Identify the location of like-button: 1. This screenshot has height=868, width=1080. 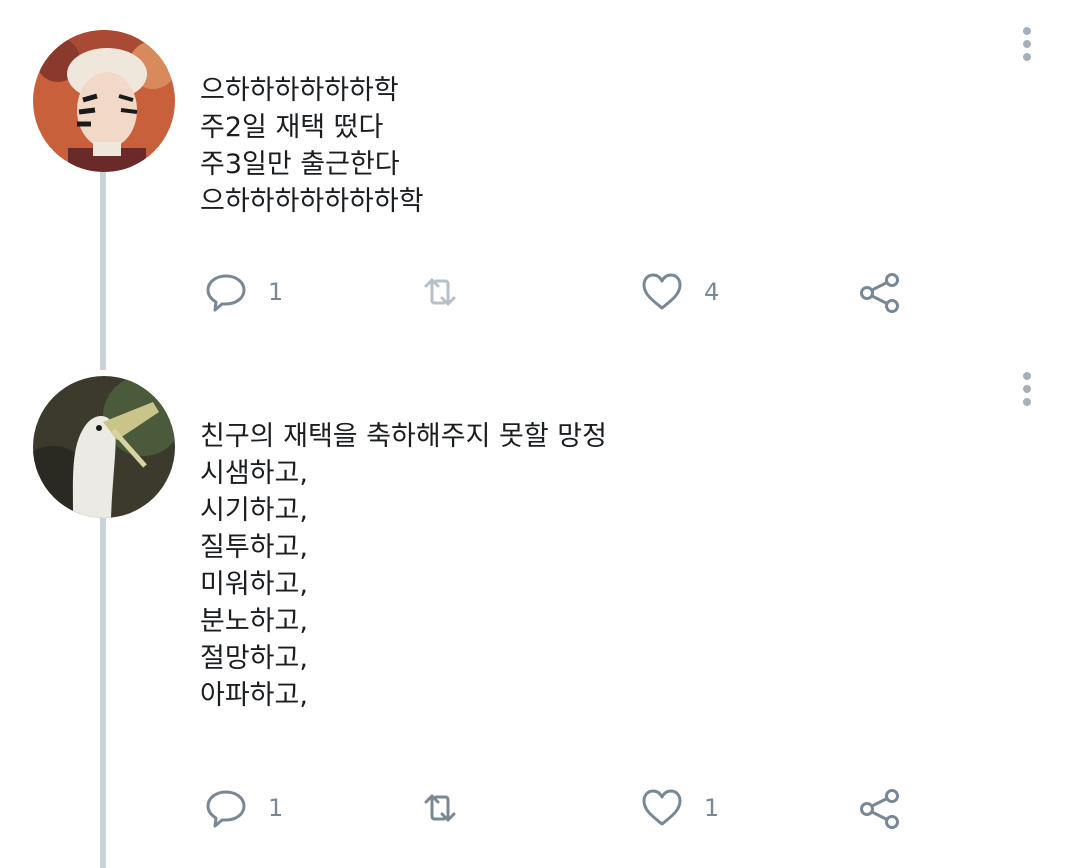
(679, 808).